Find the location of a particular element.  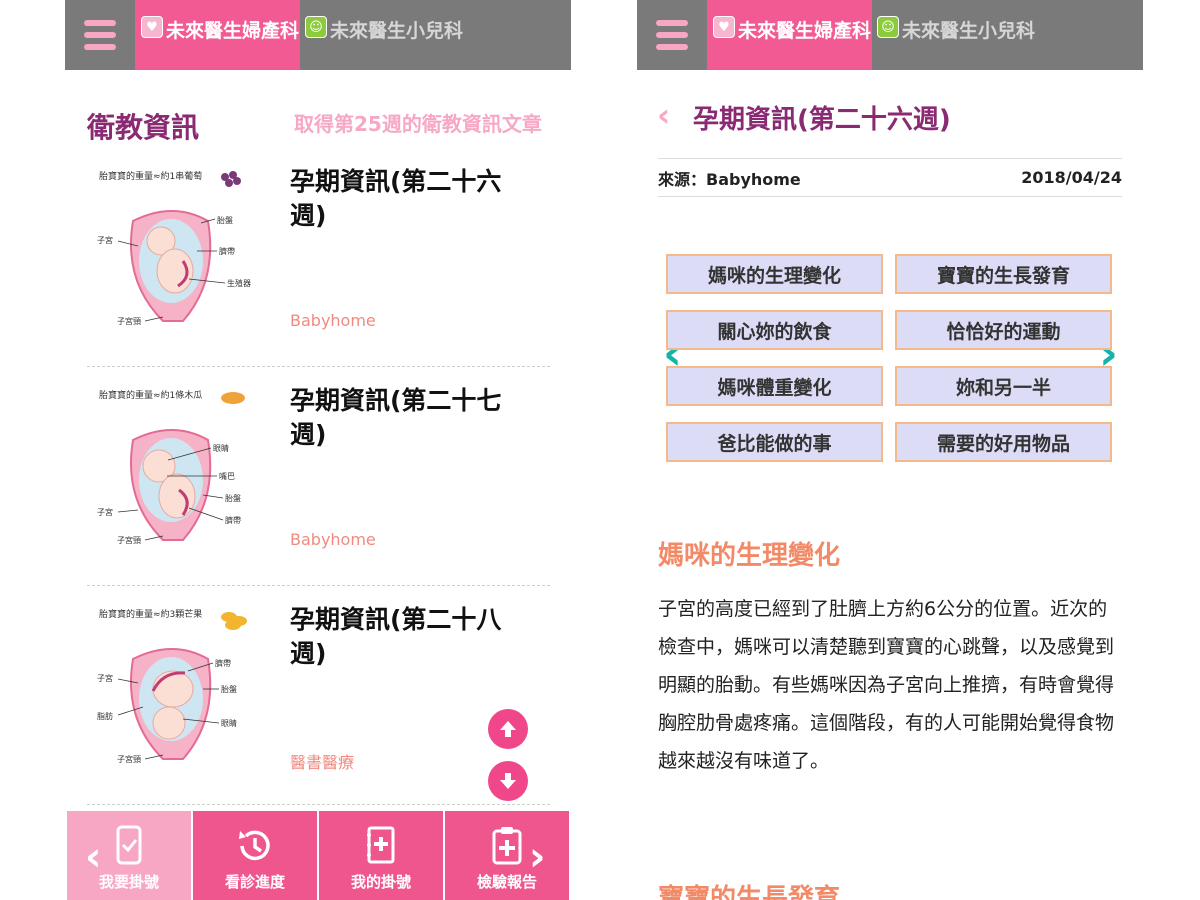

svg-text: 胎寶寶的重量≈約1串葡萄 is located at coordinates (150, 176).